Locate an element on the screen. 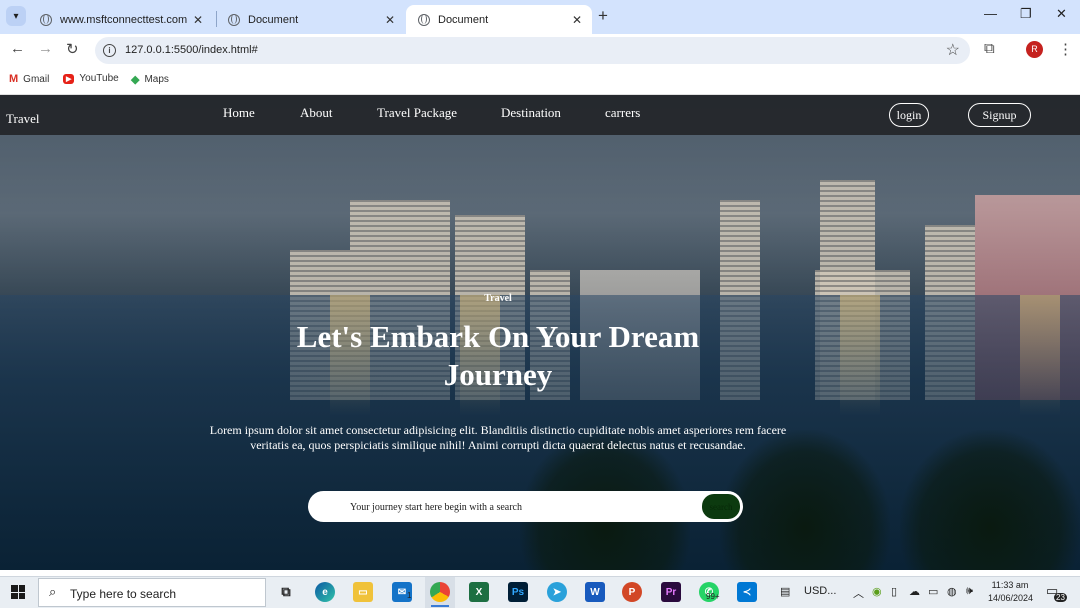 Image resolution: width=1080 pixels, height=608 pixels. whatsapp-badge: 99+ is located at coordinates (713, 596).